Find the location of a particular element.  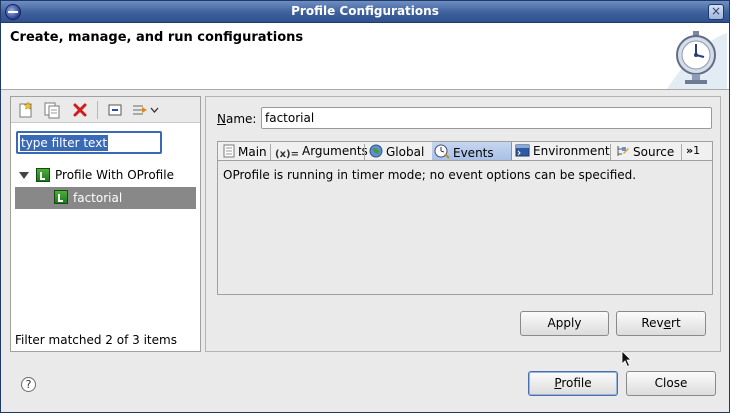

oprofile-launch-icon is located at coordinates (43, 175).